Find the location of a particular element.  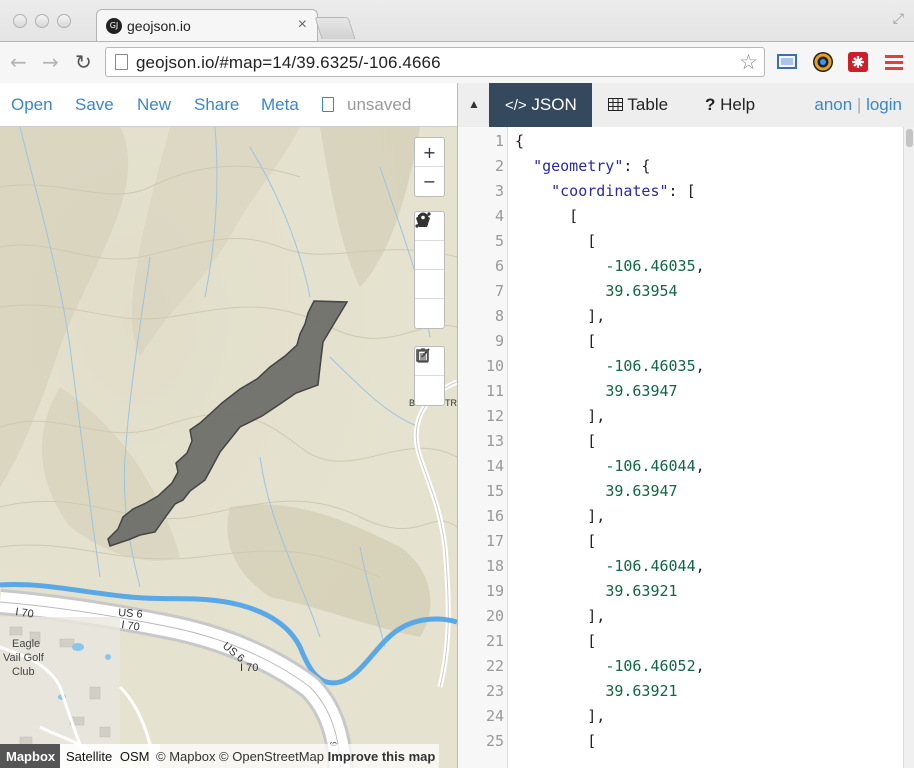

code-line: 19 39.63921 is located at coordinates (680, 594).